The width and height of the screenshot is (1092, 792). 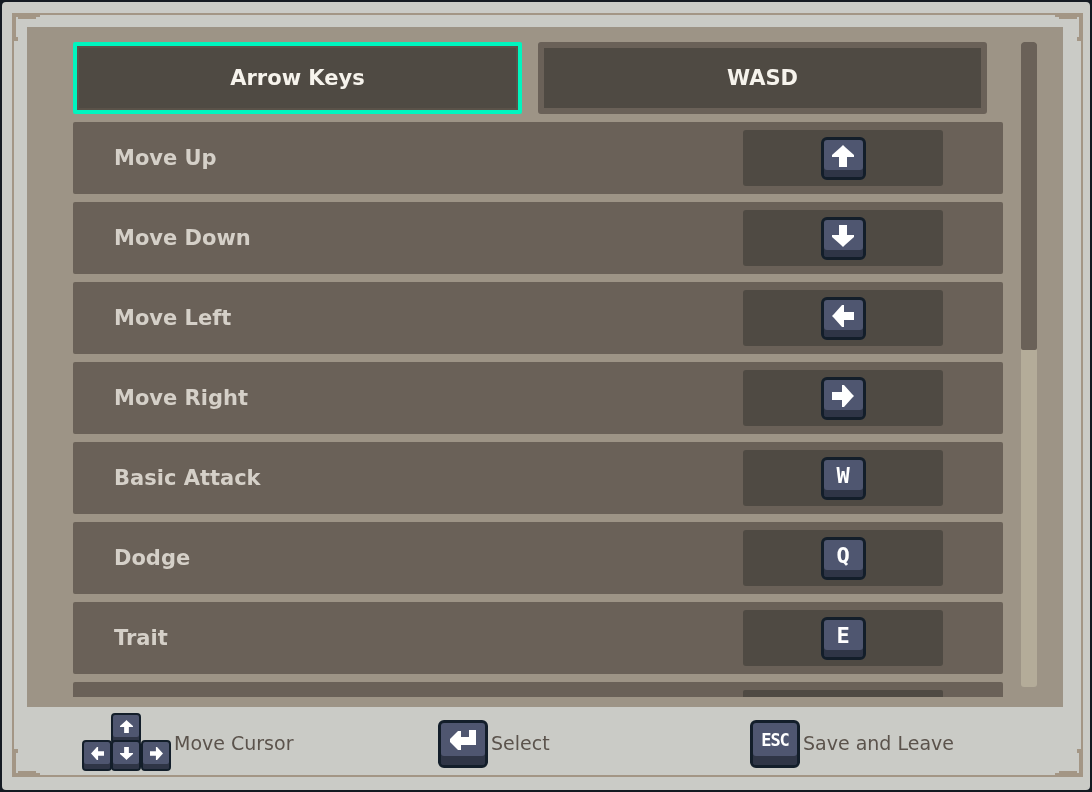 I want to click on tab: Arrow Keys, so click(x=297, y=78).